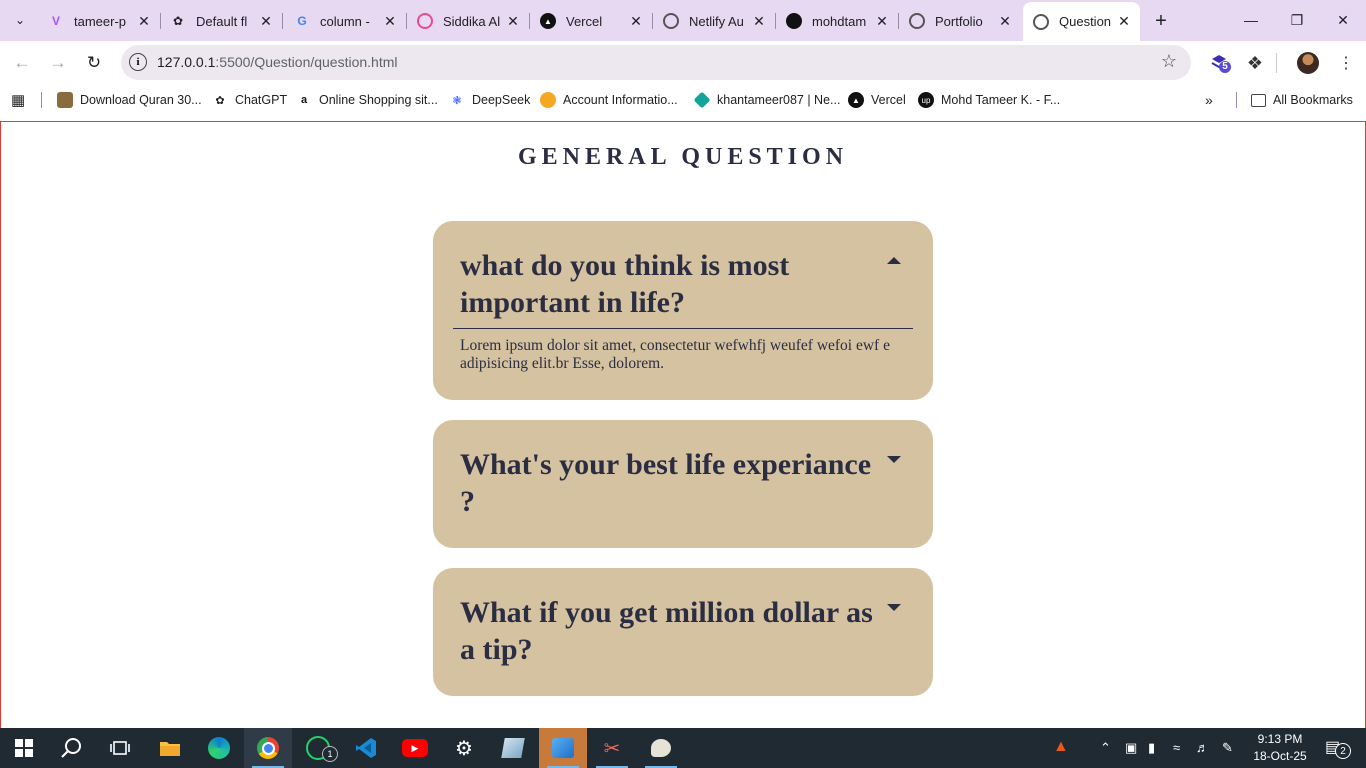  What do you see at coordinates (877, 100) in the screenshot?
I see `bookmark-vercel: ▲ Vercel` at bounding box center [877, 100].